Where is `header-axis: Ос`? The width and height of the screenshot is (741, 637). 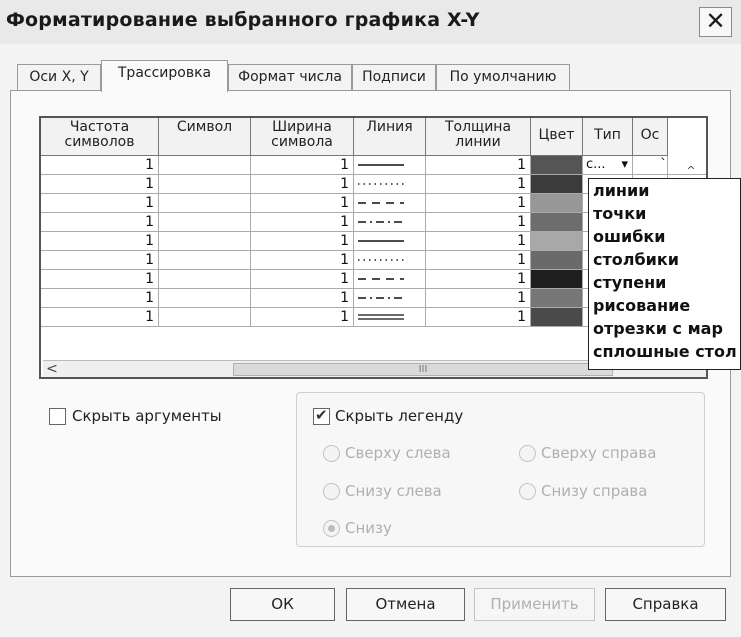 header-axis: Ос is located at coordinates (650, 137).